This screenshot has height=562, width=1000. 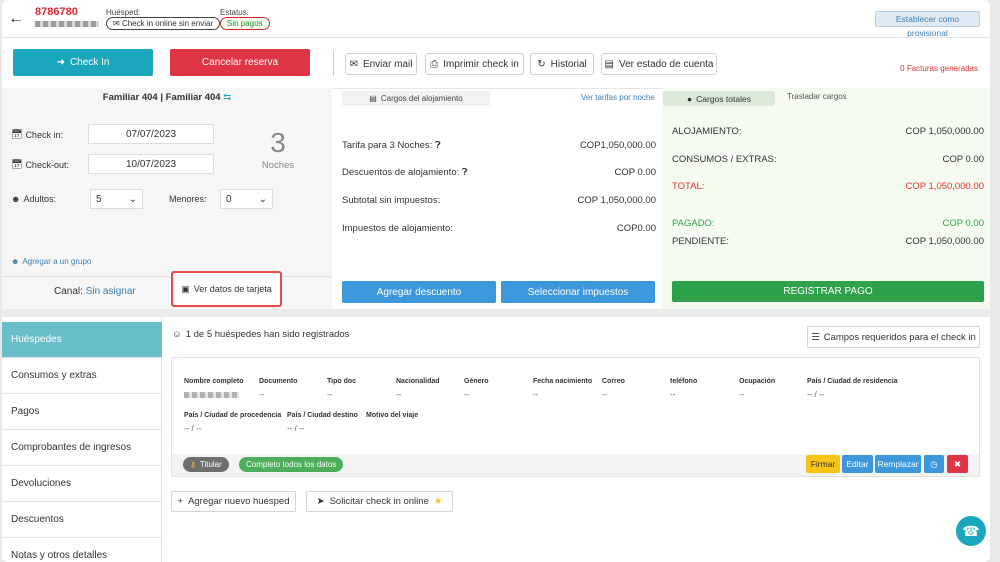 I want to click on column-header: Motivo del viaje, so click(x=392, y=415).